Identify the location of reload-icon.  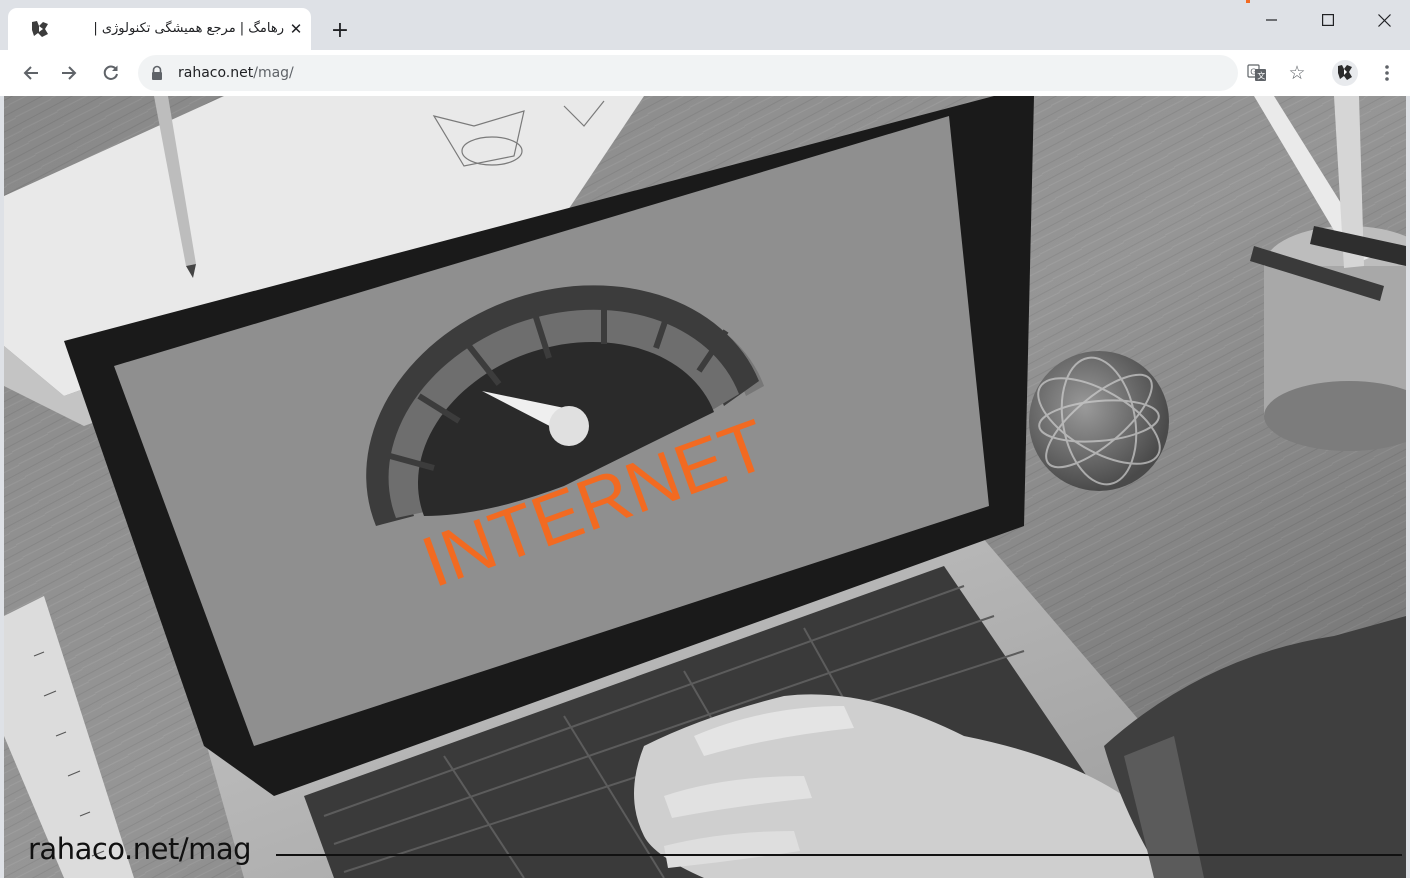
(110, 72).